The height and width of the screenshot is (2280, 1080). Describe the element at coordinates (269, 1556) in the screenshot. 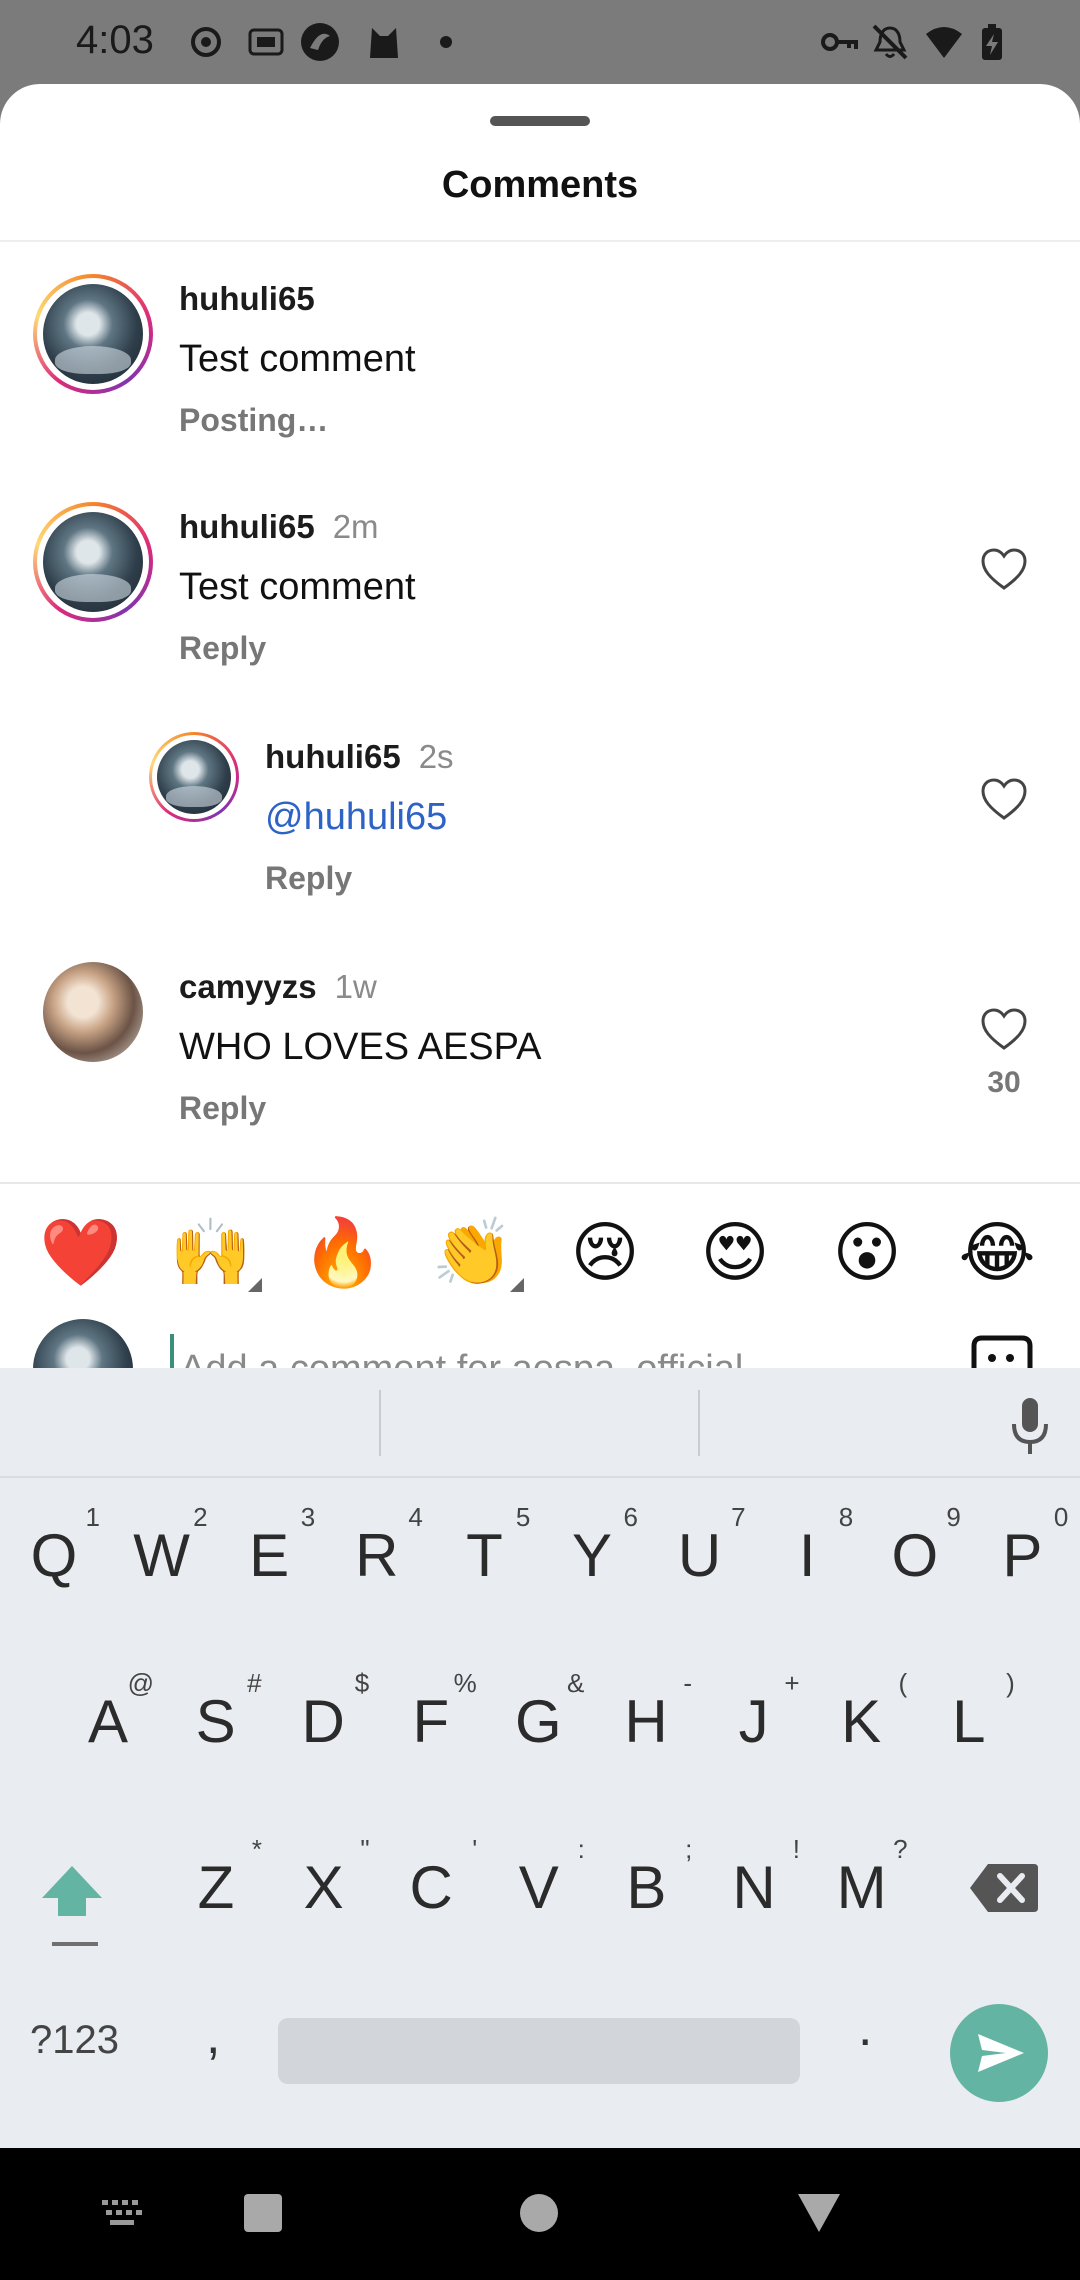

I see `key-e: E3` at that location.